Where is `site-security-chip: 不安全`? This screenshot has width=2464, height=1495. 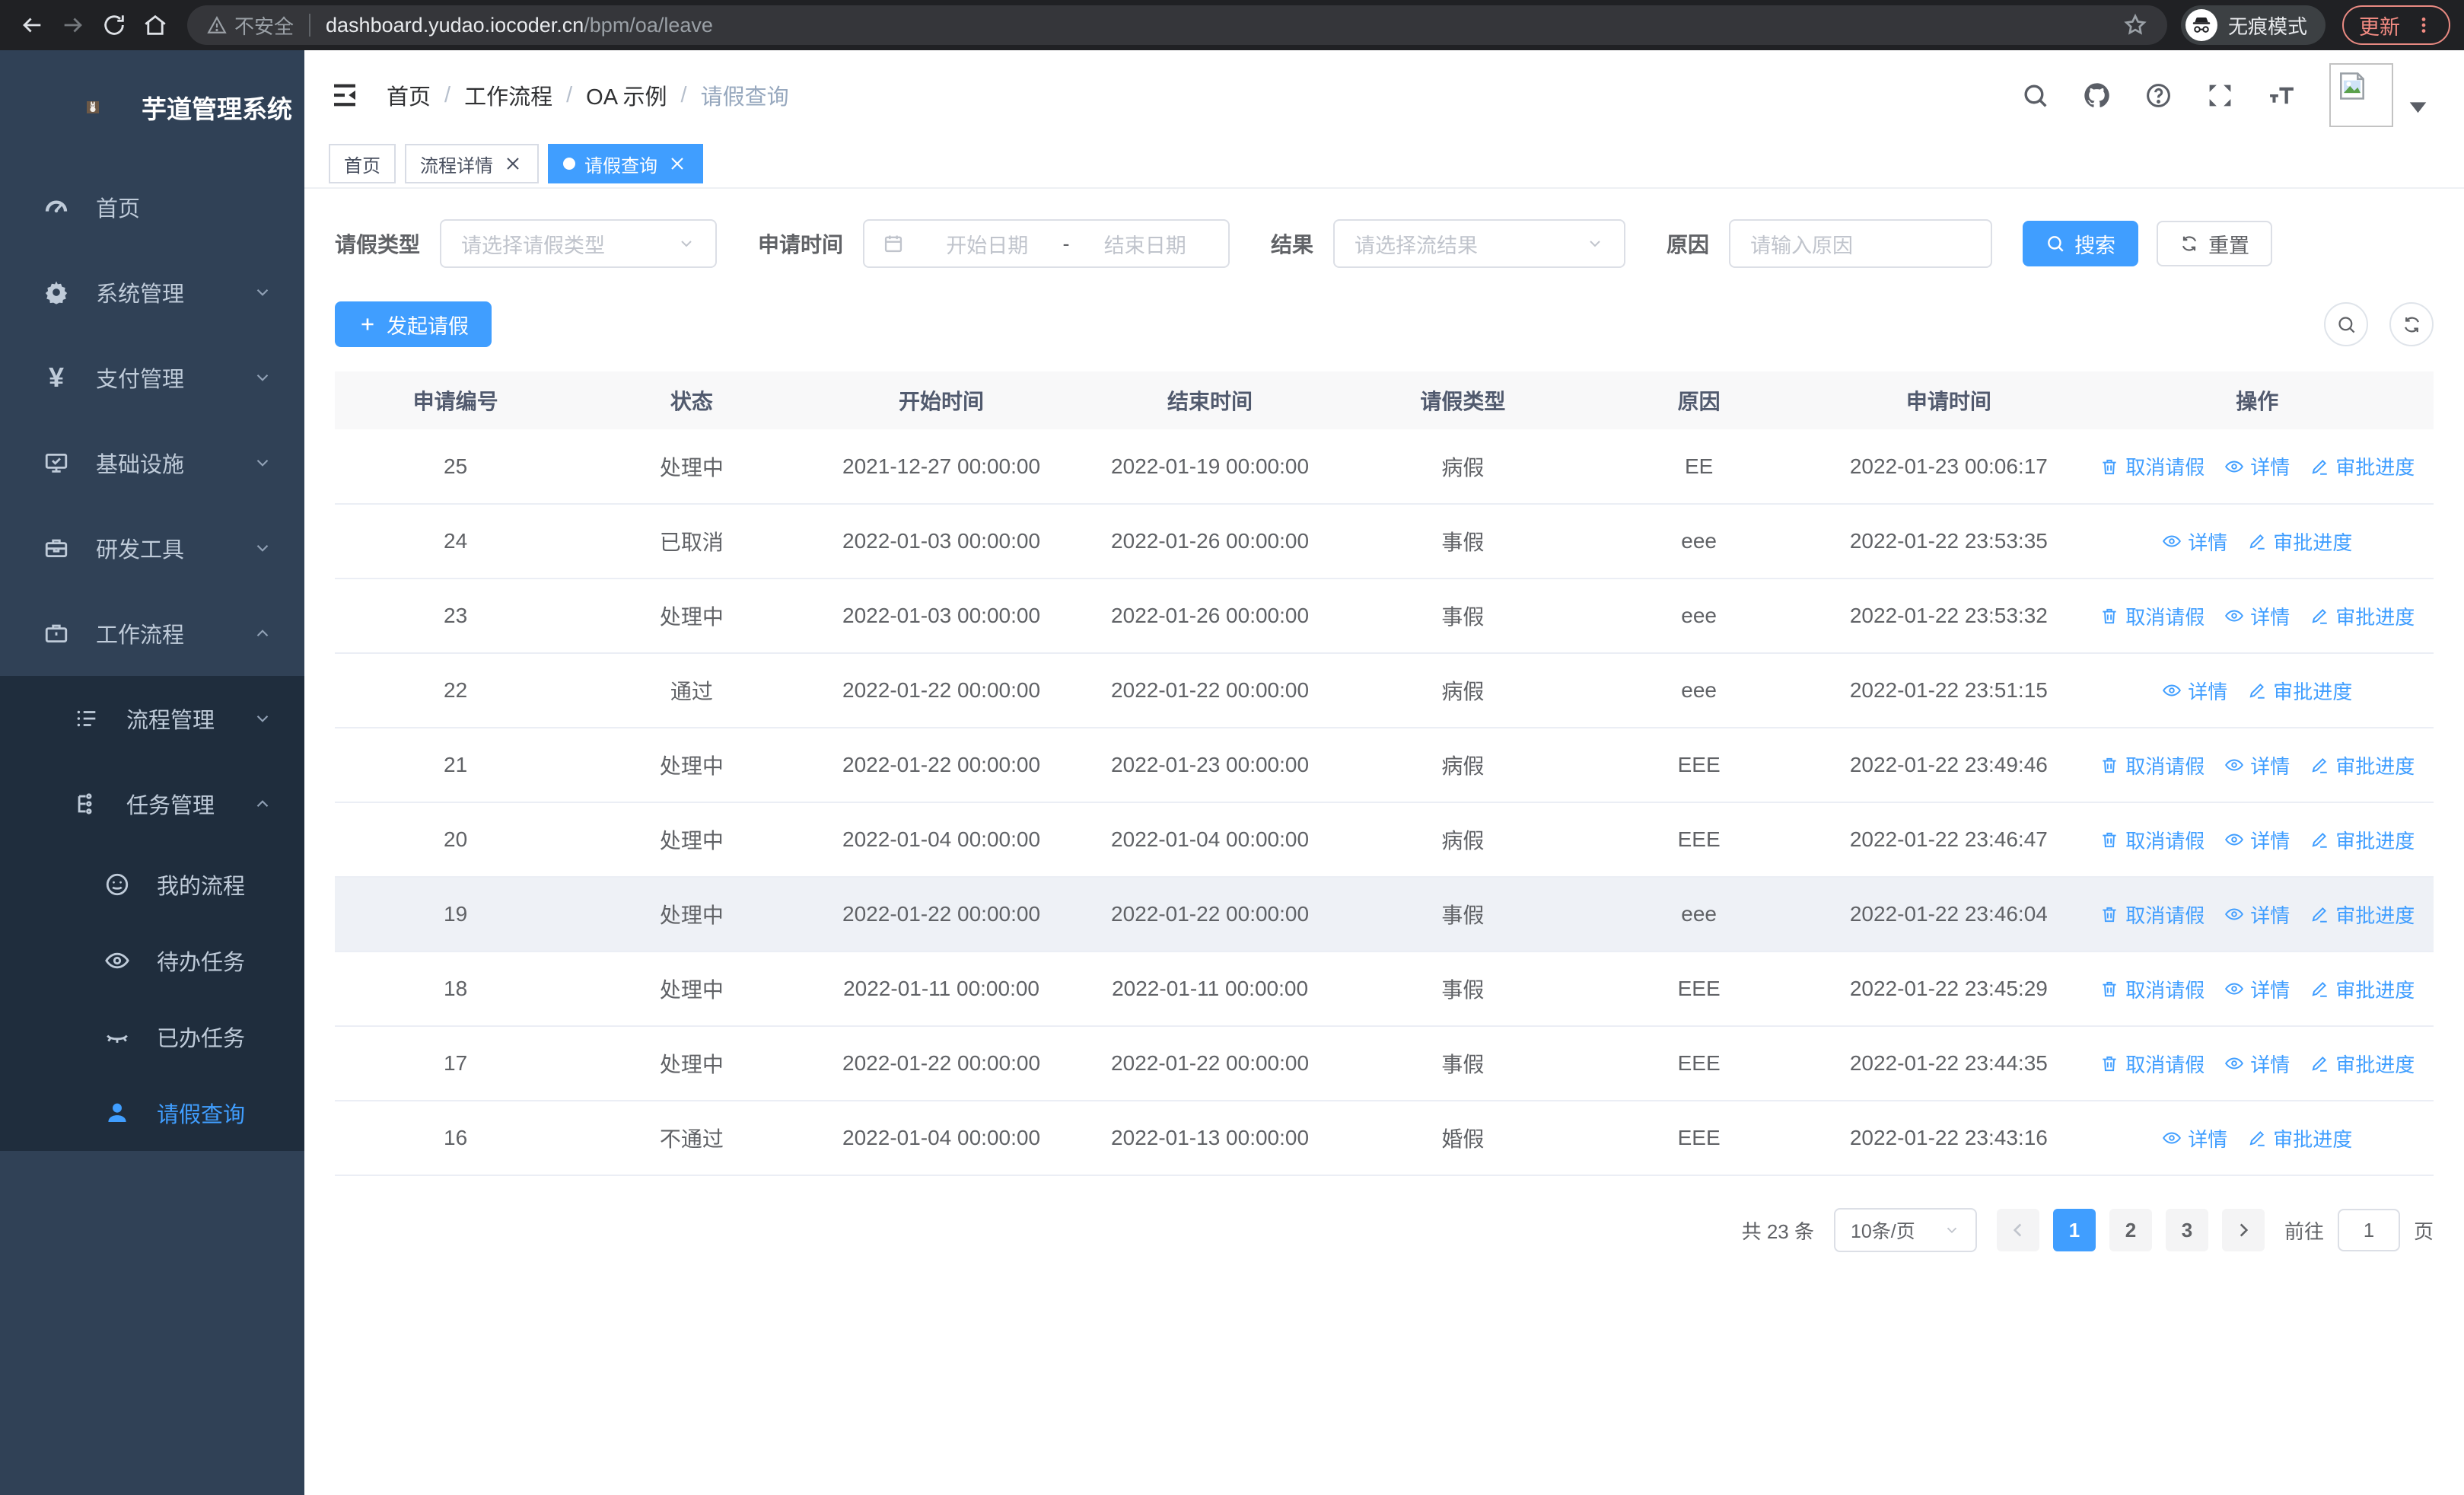
site-security-chip: 不安全 is located at coordinates (250, 26).